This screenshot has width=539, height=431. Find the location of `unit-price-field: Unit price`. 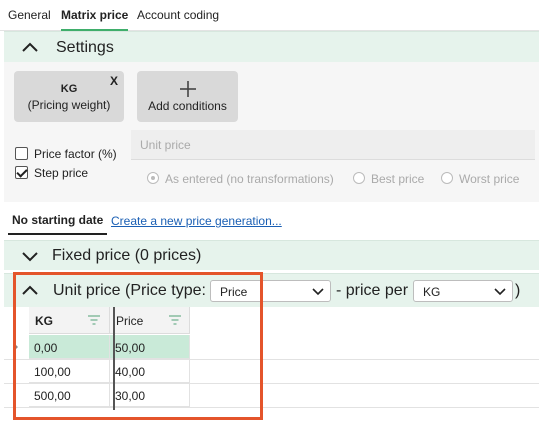

unit-price-field: Unit price is located at coordinates (333, 145).